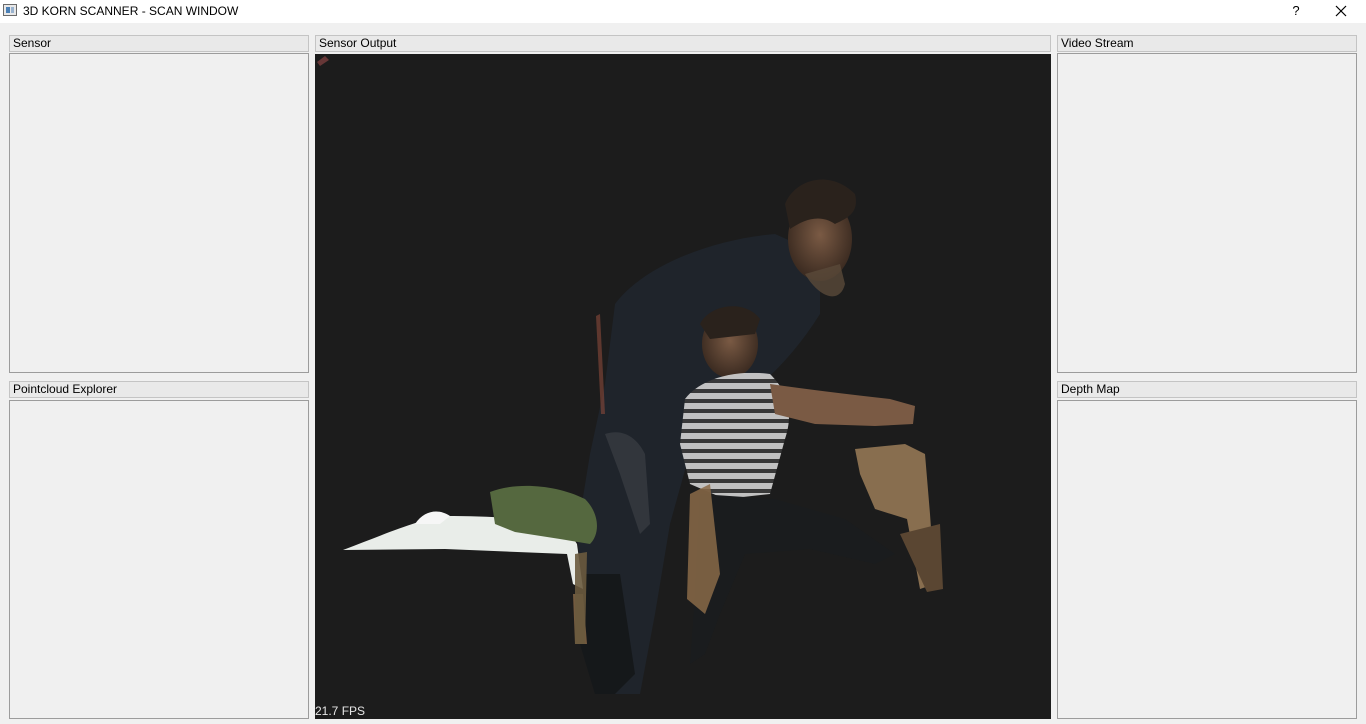  I want to click on video-stream-panel, so click(1207, 213).